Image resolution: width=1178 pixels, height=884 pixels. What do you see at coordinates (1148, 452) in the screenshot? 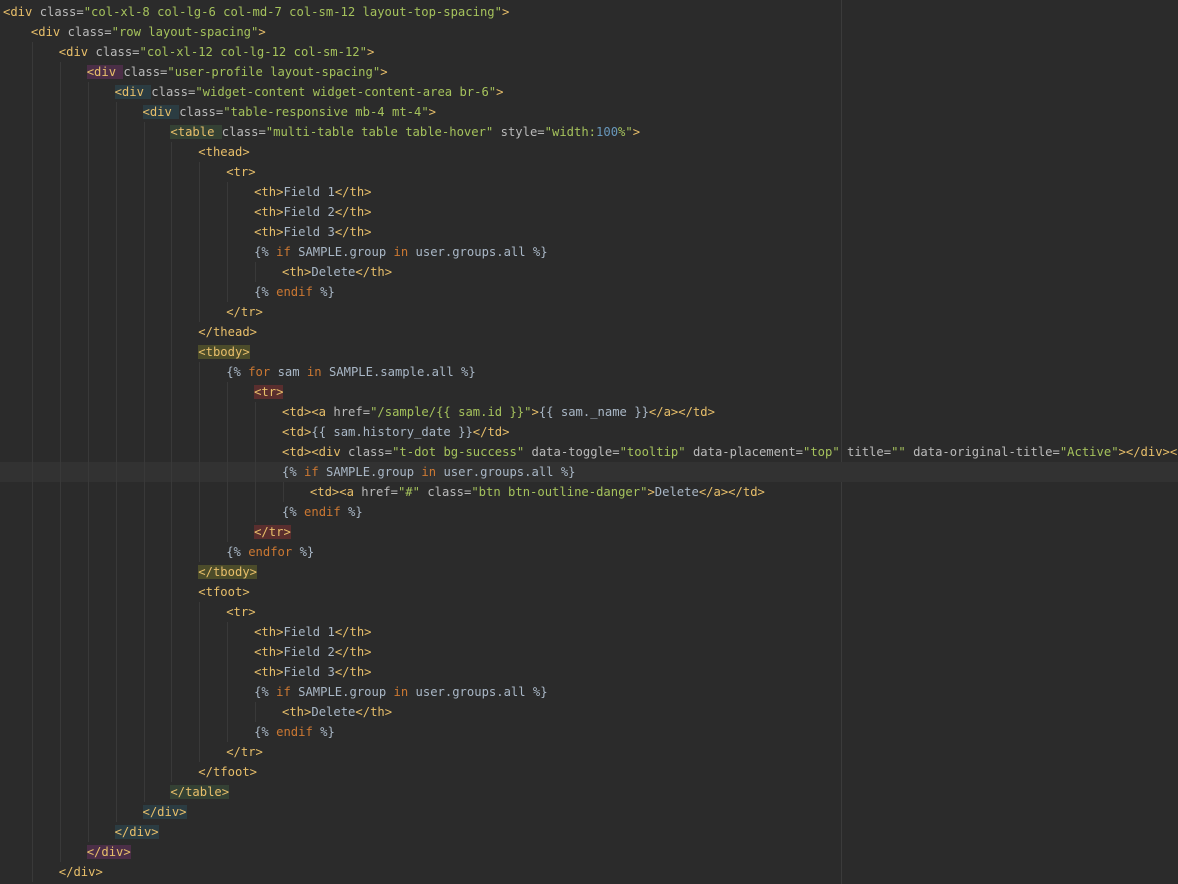
I see `code-token: ></div></td>` at bounding box center [1148, 452].